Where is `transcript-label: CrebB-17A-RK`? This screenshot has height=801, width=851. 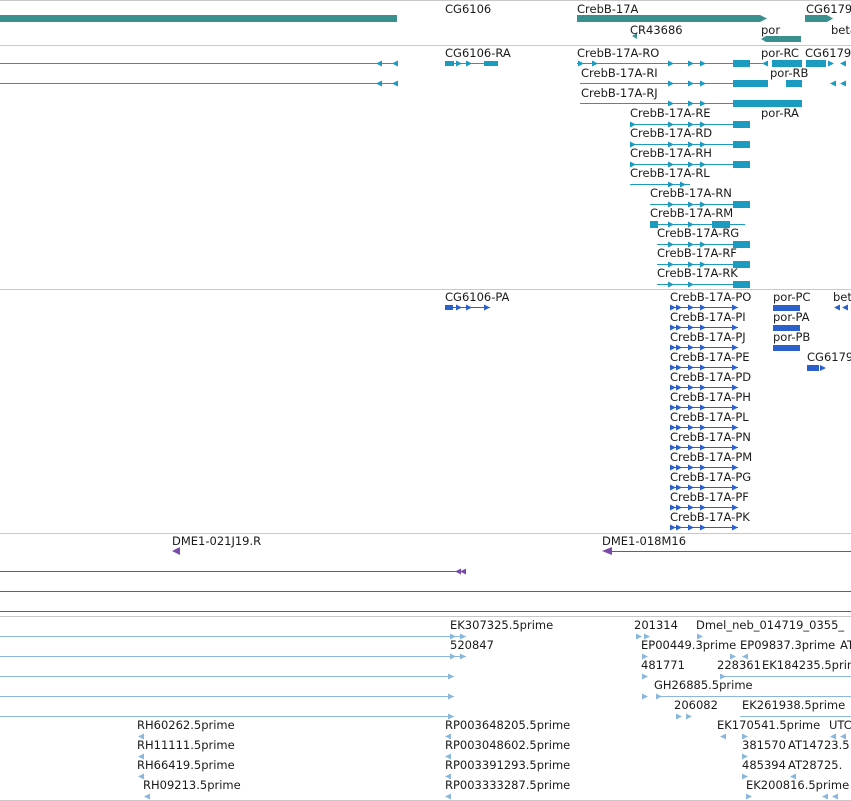 transcript-label: CrebB-17A-RK is located at coordinates (697, 273).